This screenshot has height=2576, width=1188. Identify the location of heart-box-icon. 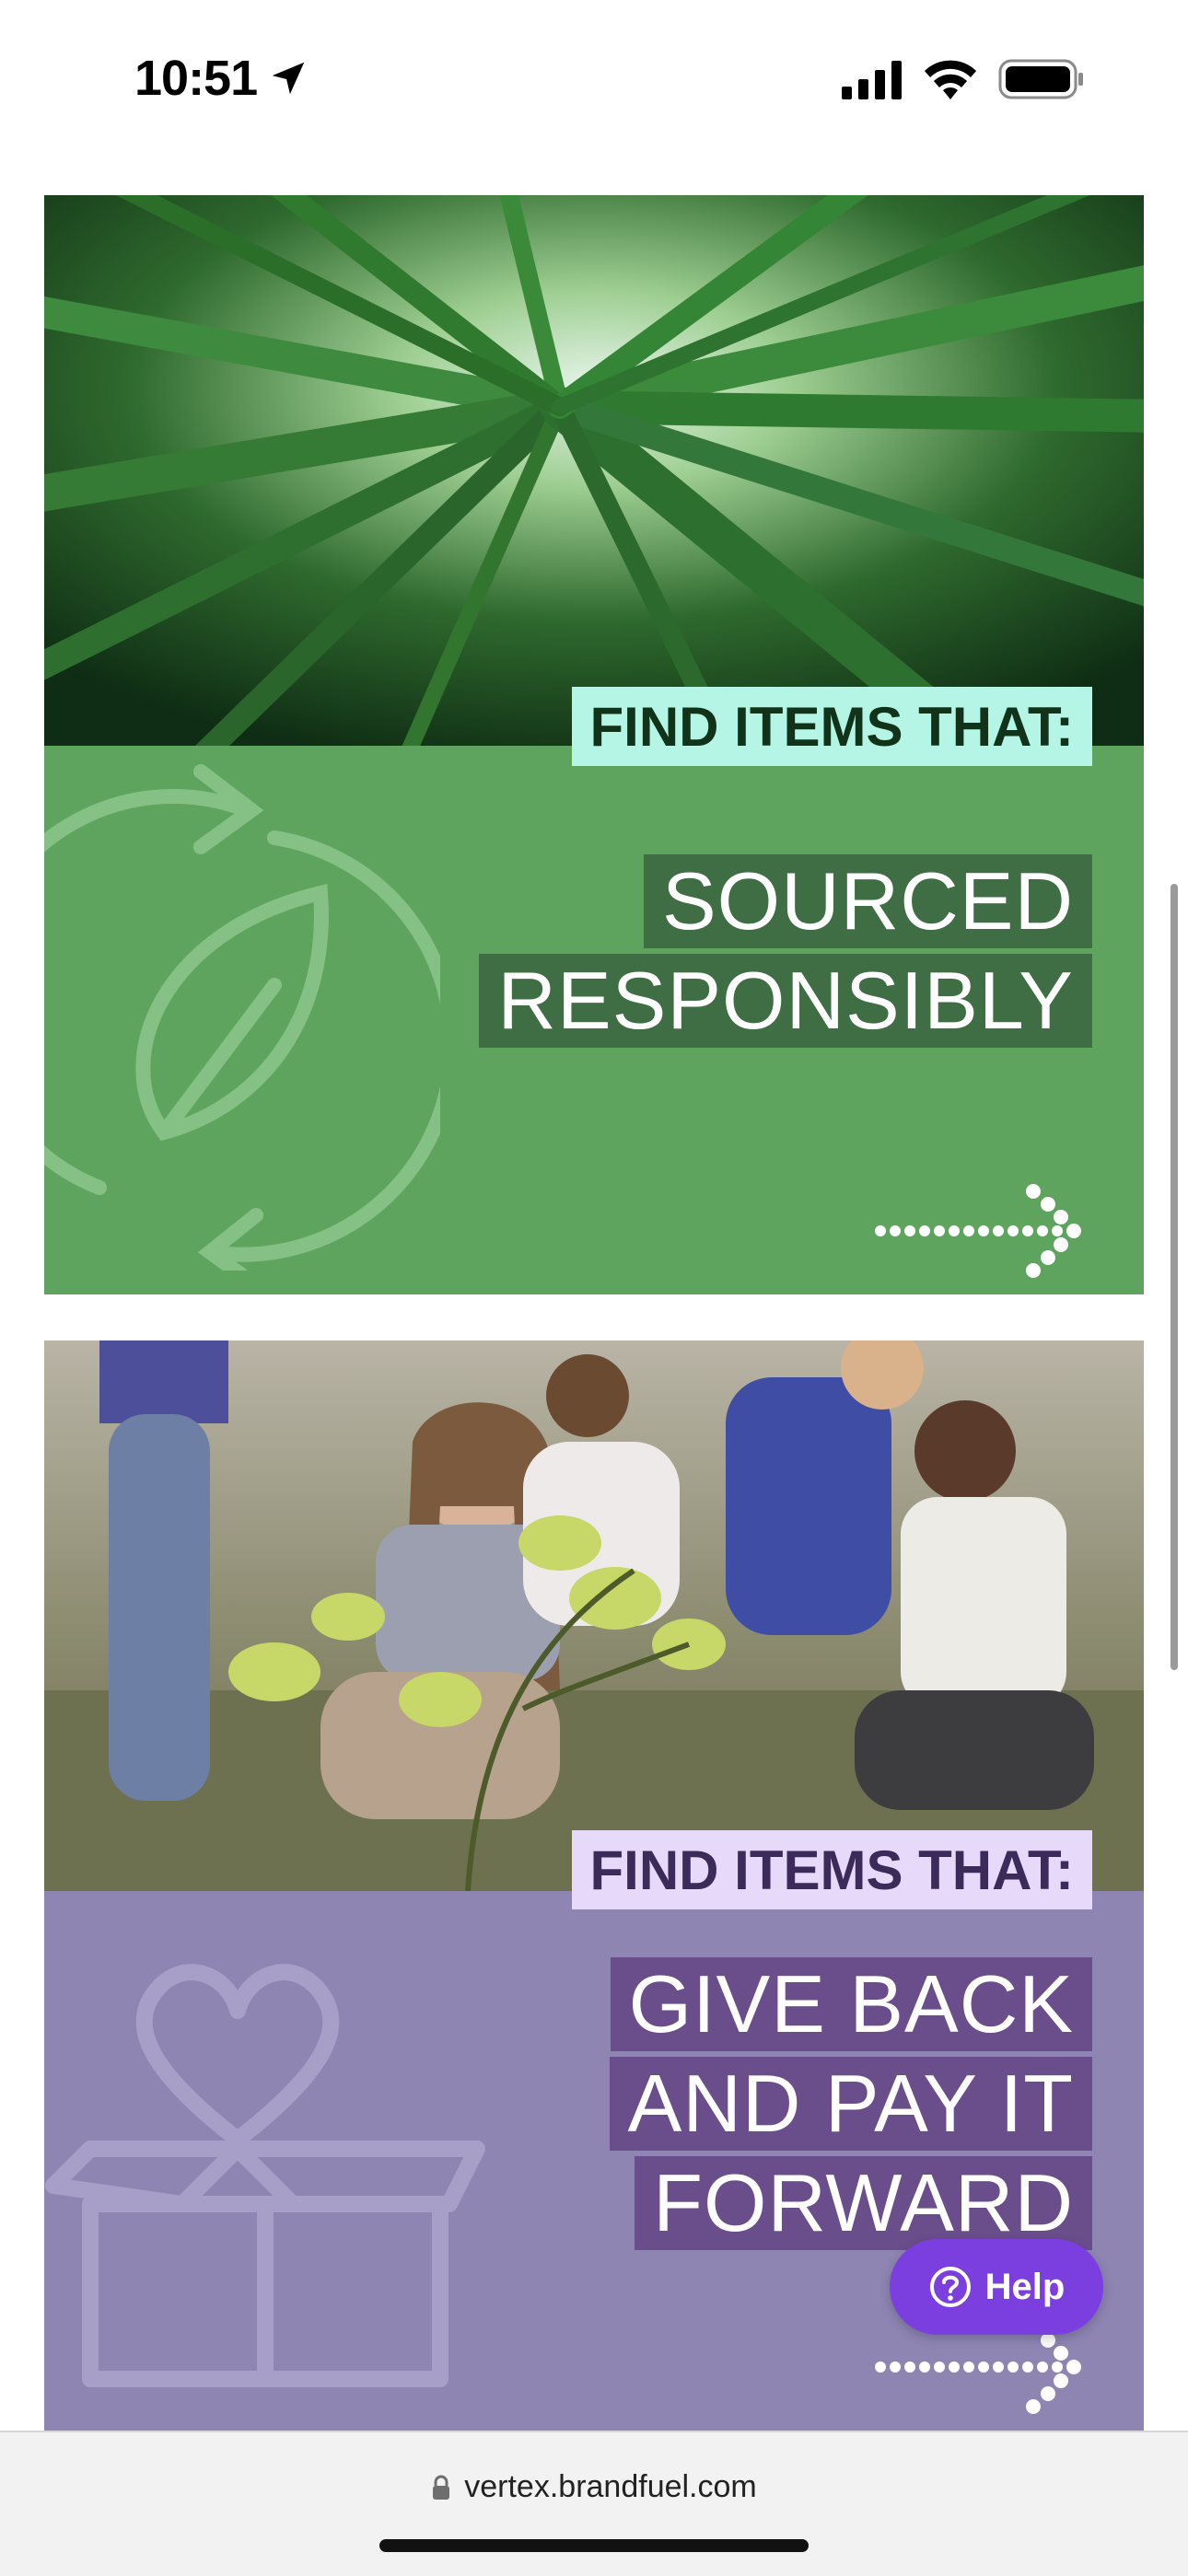
(265, 2175).